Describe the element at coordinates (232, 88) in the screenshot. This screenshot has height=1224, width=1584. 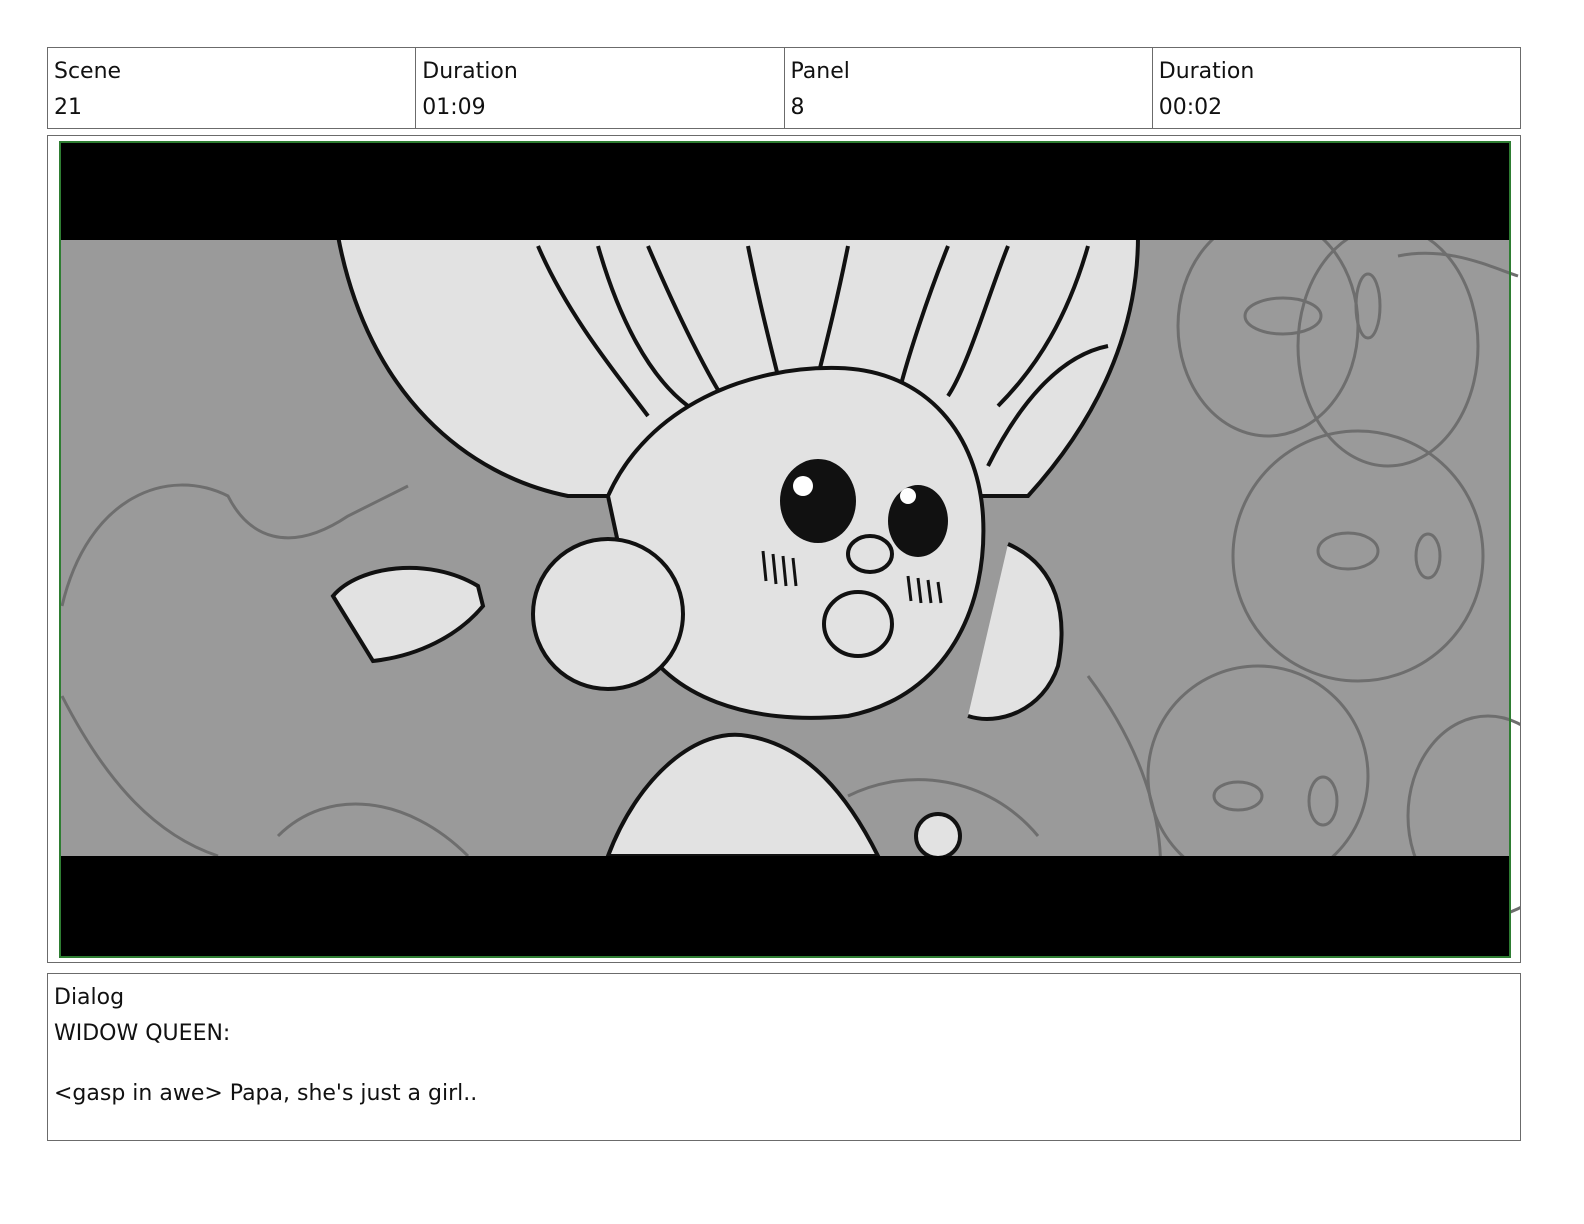
I see `scene-cell: Scene 21` at that location.